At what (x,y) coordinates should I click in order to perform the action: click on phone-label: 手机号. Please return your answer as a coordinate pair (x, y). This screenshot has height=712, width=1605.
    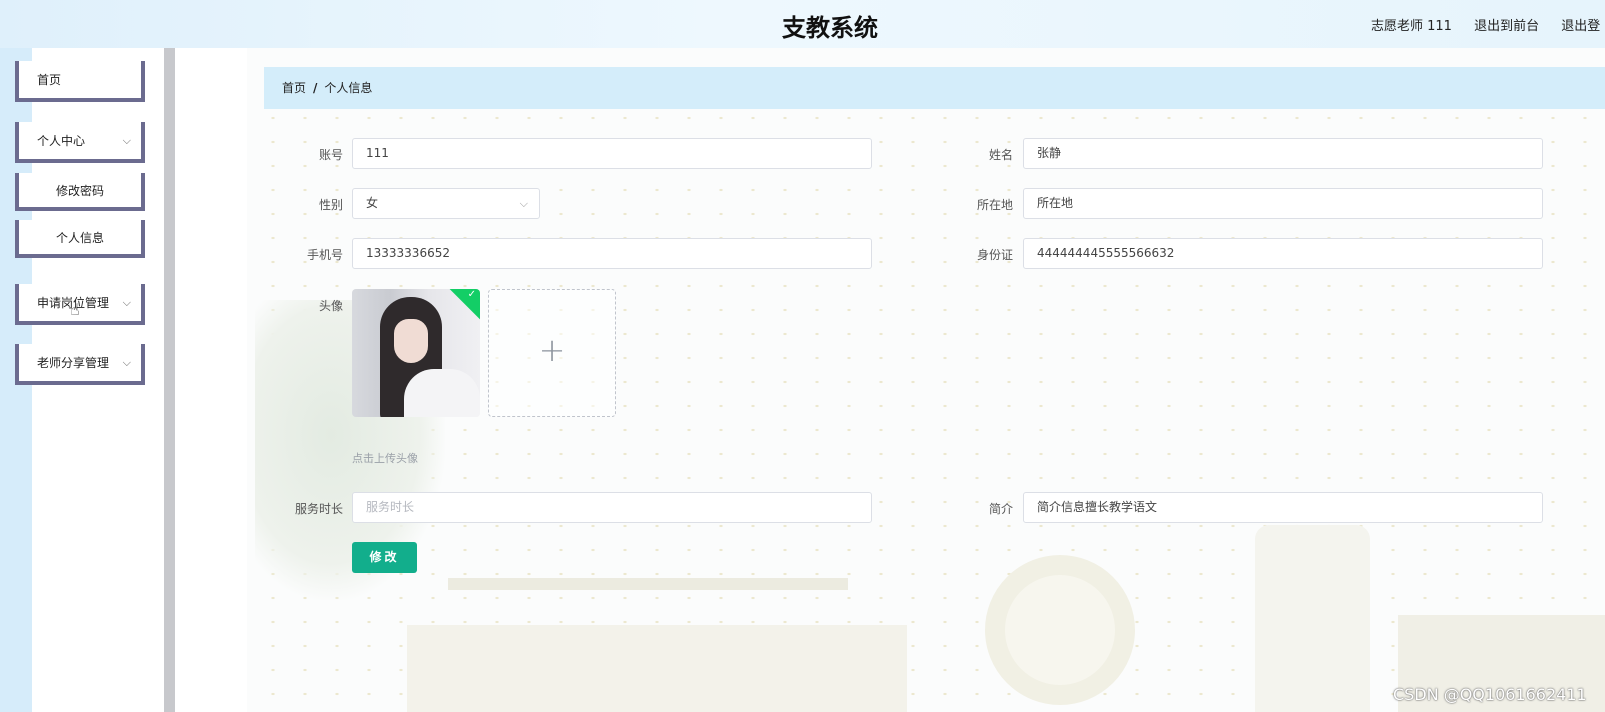
    Looking at the image, I should click on (324, 255).